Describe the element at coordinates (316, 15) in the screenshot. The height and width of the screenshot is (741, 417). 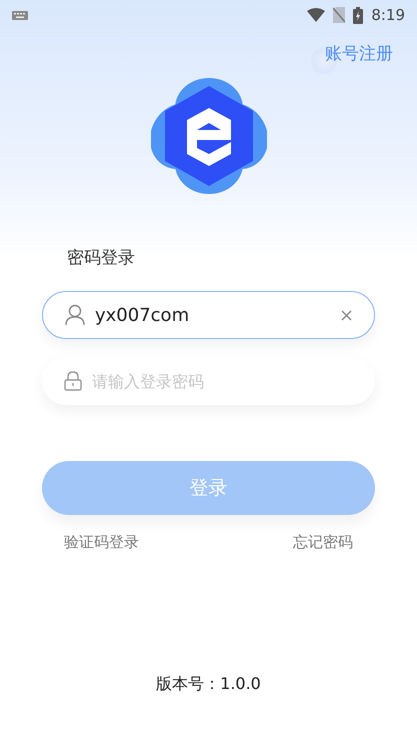
I see `wifi-icon` at that location.